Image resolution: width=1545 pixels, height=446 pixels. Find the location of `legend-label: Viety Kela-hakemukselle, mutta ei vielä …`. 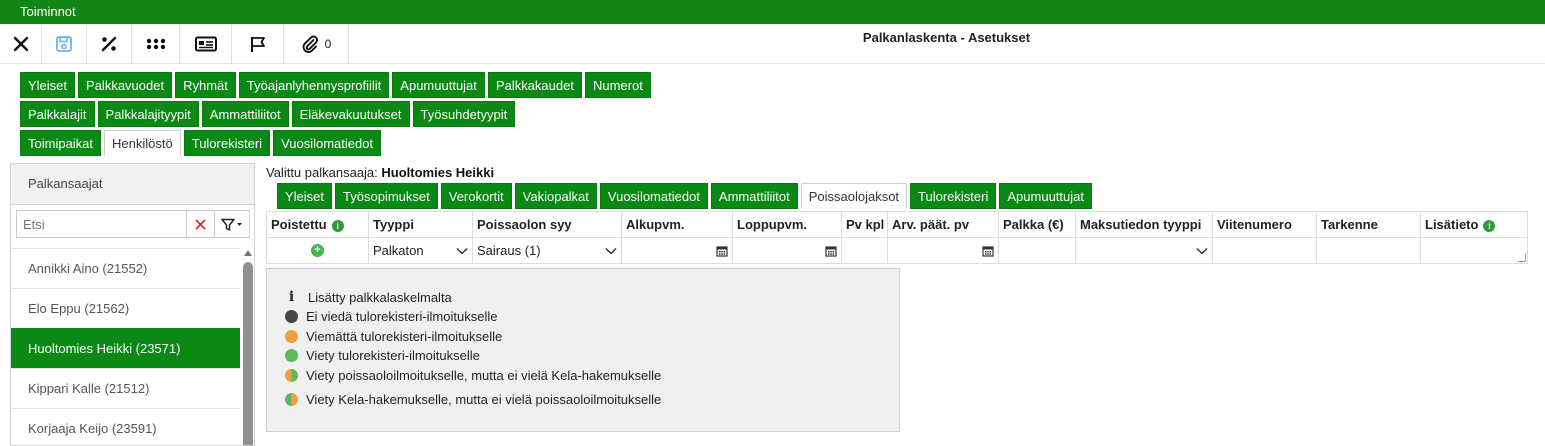

legend-label: Viety Kela-hakemukselle, mutta ei vielä … is located at coordinates (484, 399).